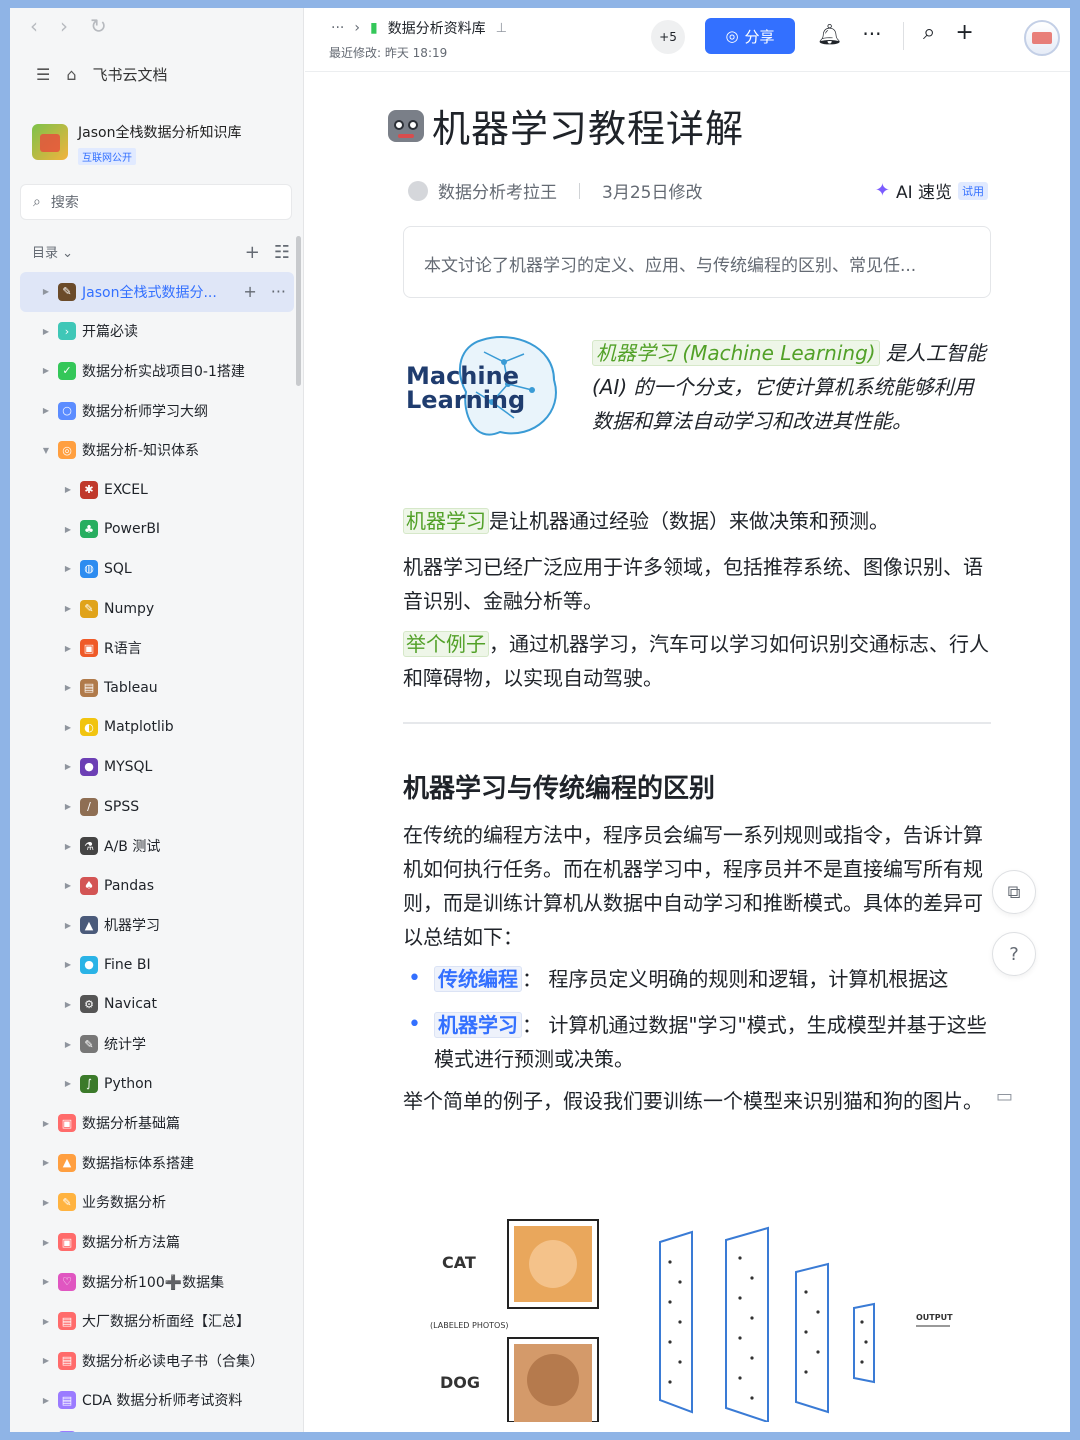  What do you see at coordinates (931, 190) in the screenshot?
I see `ai-summary-button: ✦ AI 速览 试用` at bounding box center [931, 190].